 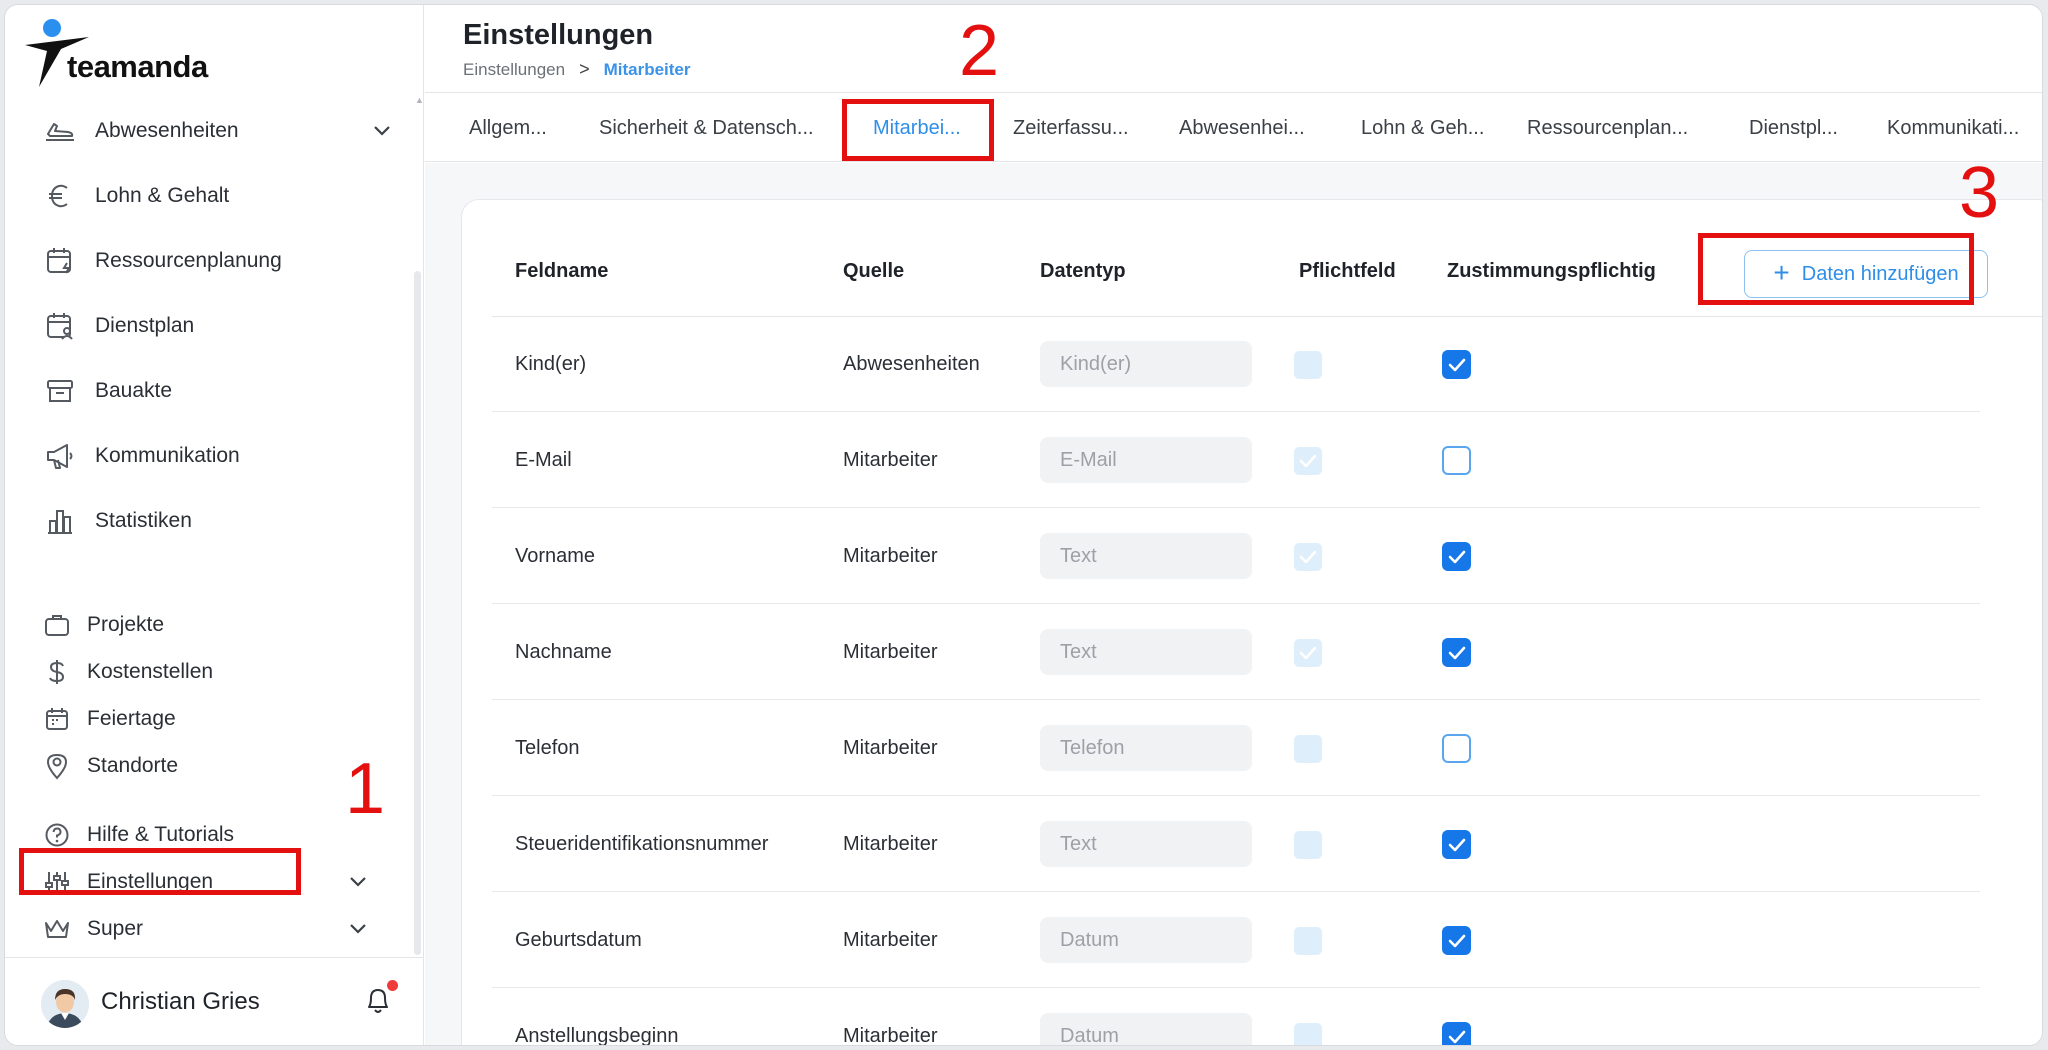 What do you see at coordinates (126, 624) in the screenshot?
I see `sidebar-item-label: Projekte` at bounding box center [126, 624].